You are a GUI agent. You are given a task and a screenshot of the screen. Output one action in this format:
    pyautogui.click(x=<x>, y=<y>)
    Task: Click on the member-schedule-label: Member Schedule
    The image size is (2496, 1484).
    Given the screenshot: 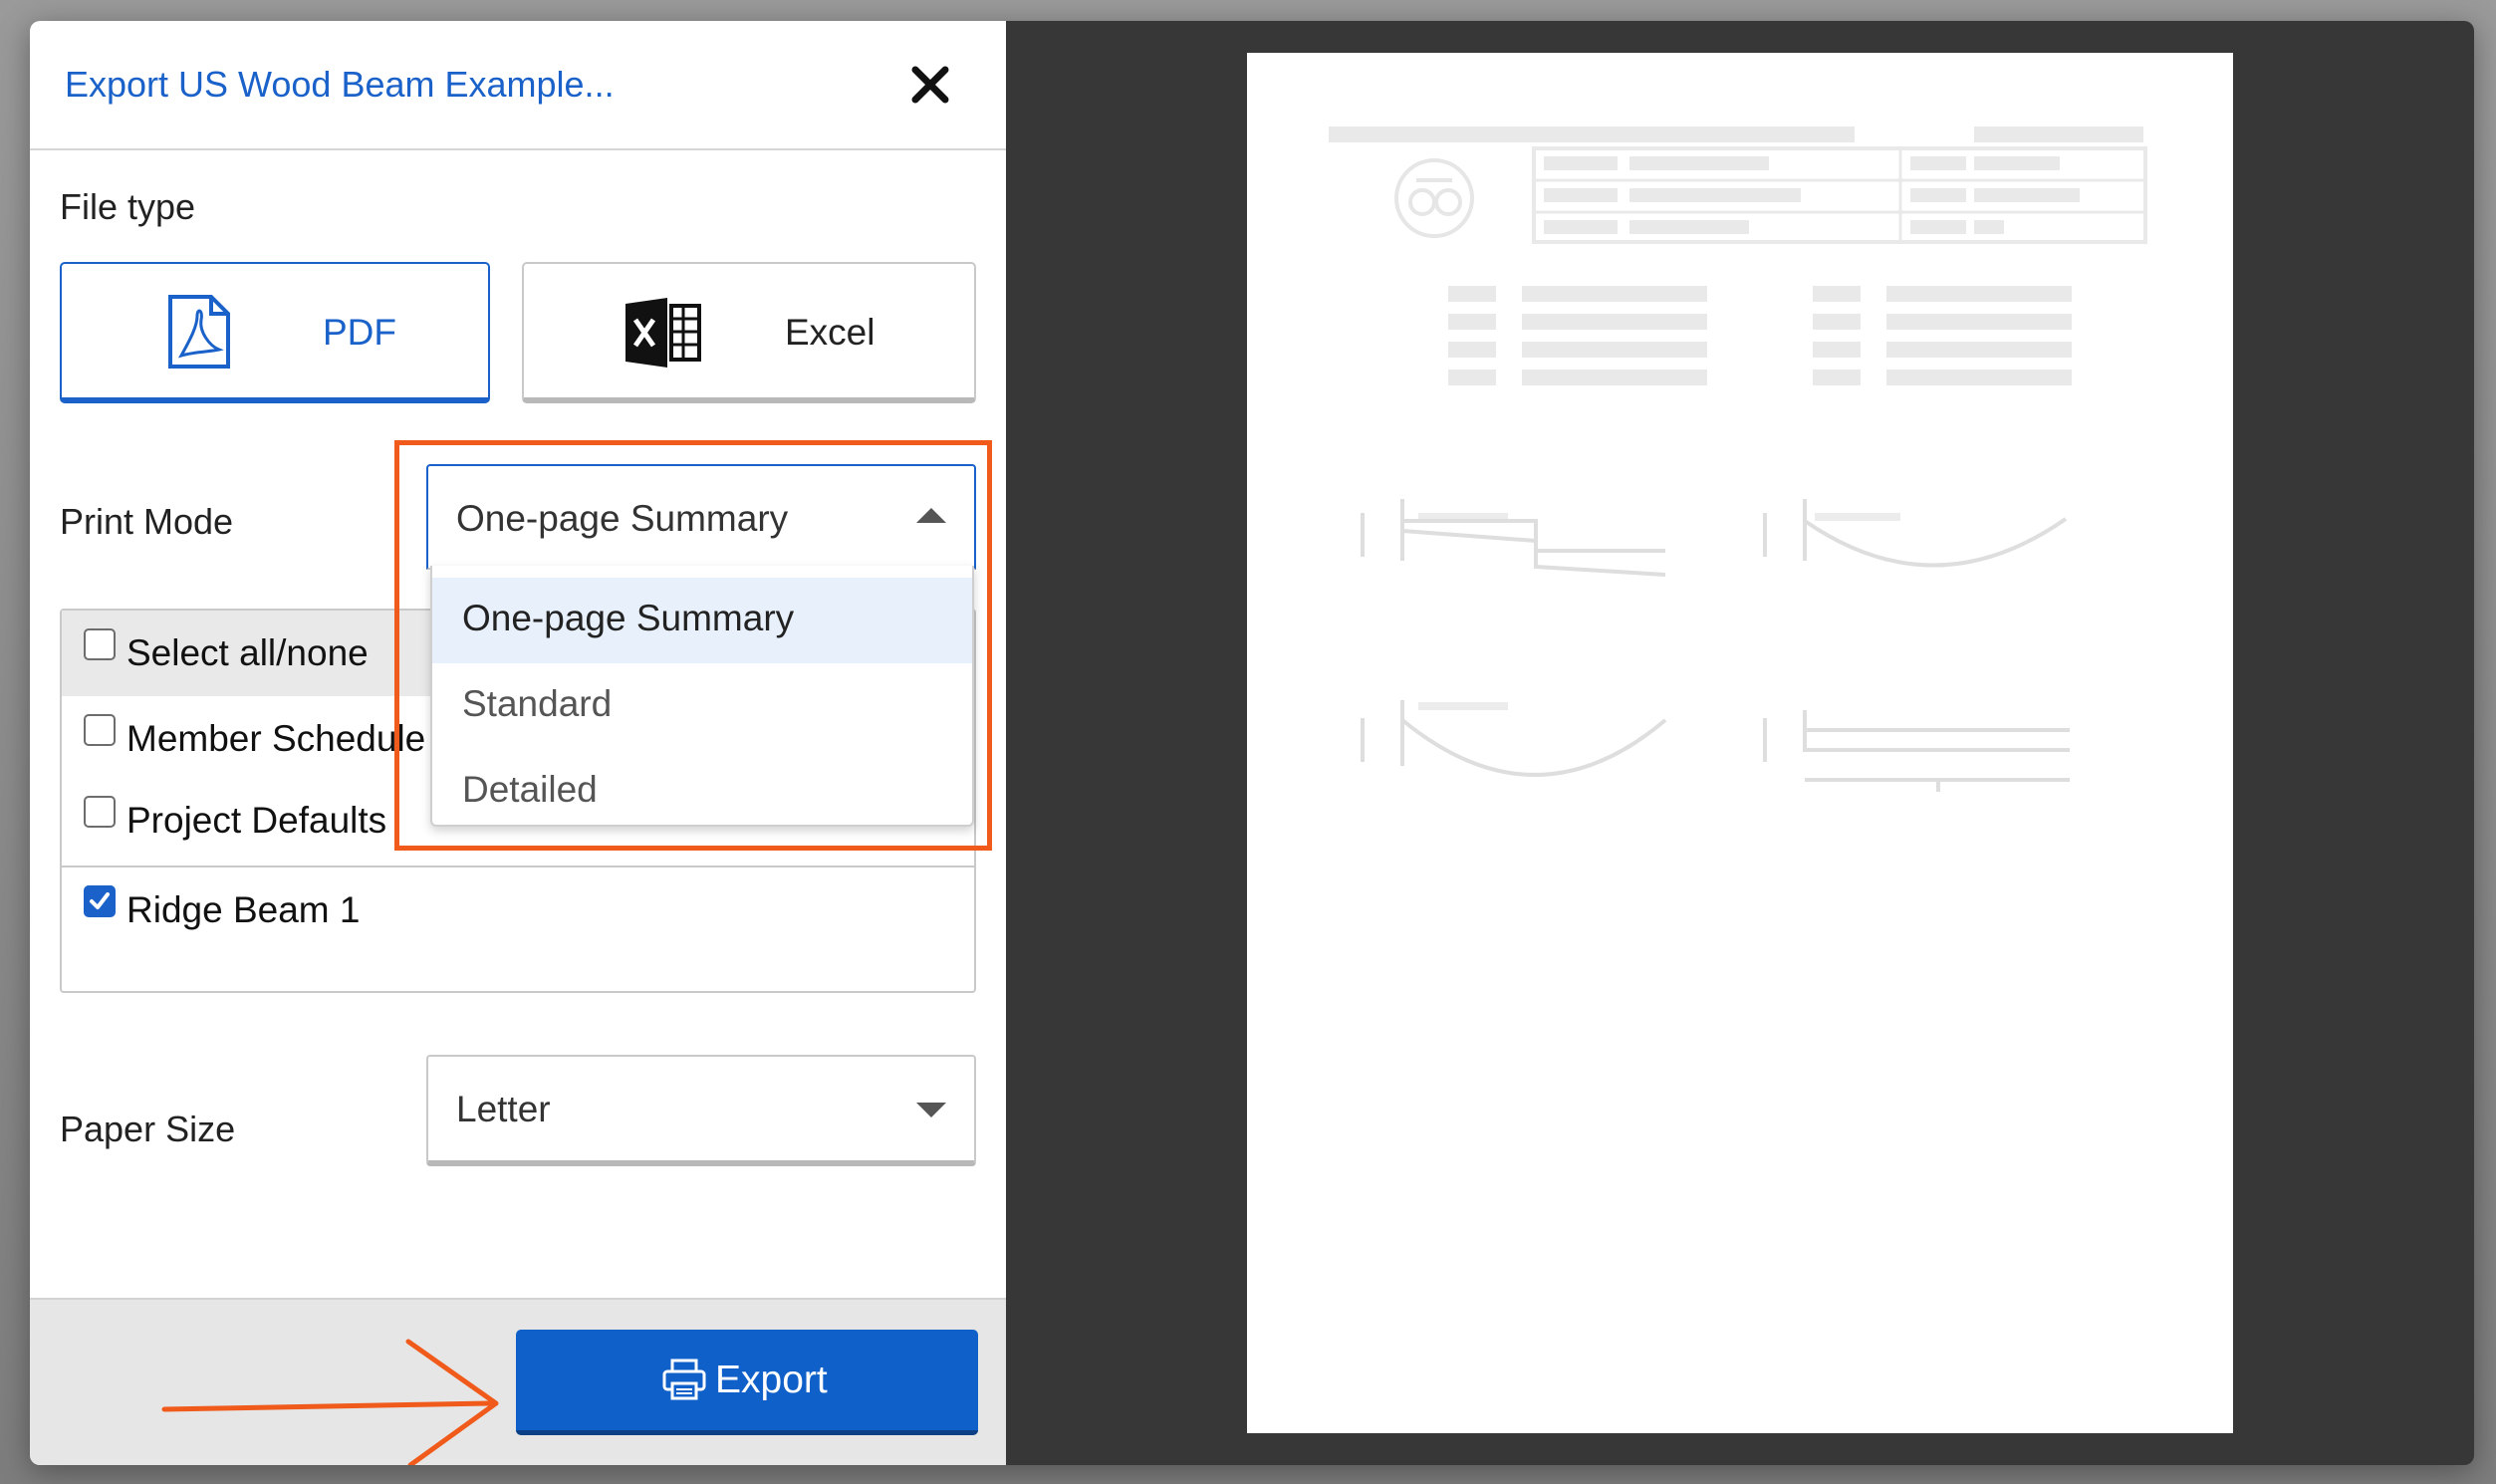 What is the action you would take?
    pyautogui.click(x=276, y=738)
    